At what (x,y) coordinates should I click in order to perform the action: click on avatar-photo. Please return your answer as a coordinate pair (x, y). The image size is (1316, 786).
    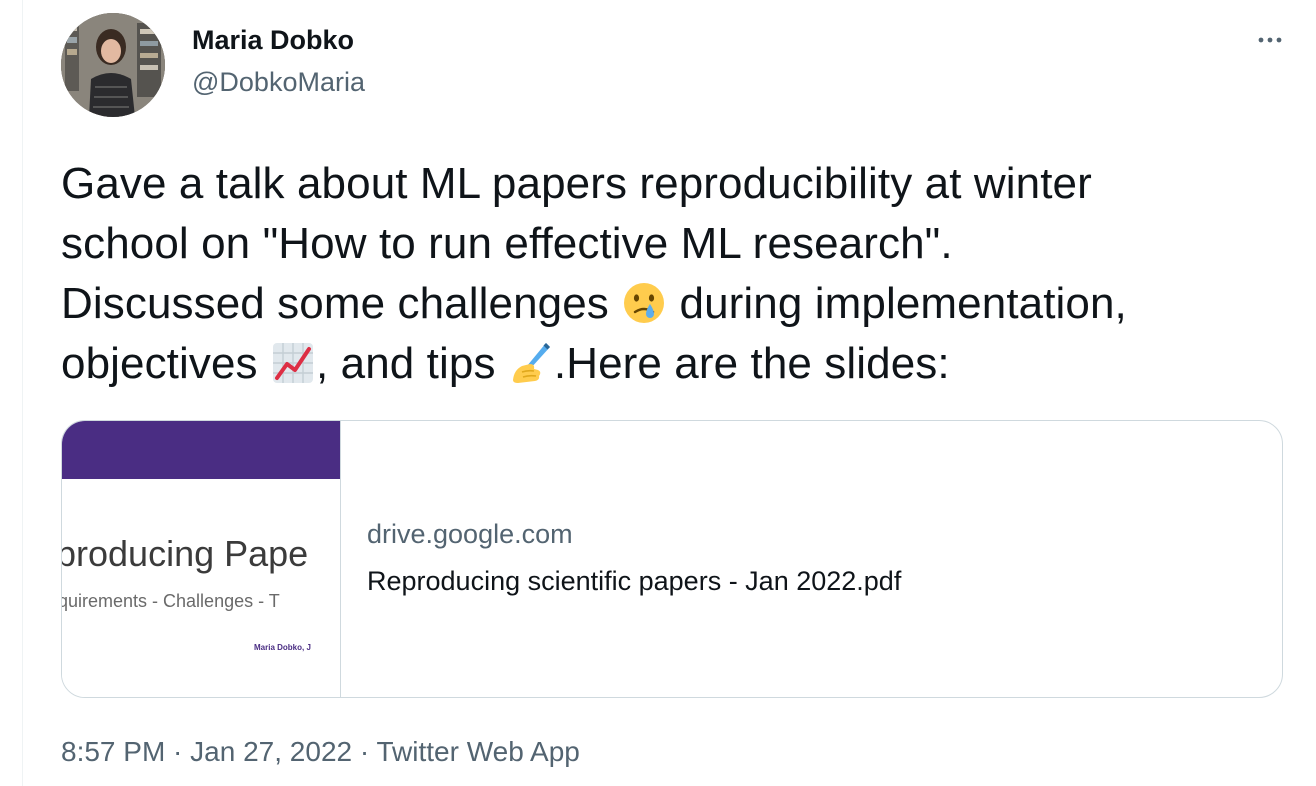
    Looking at the image, I should click on (113, 65).